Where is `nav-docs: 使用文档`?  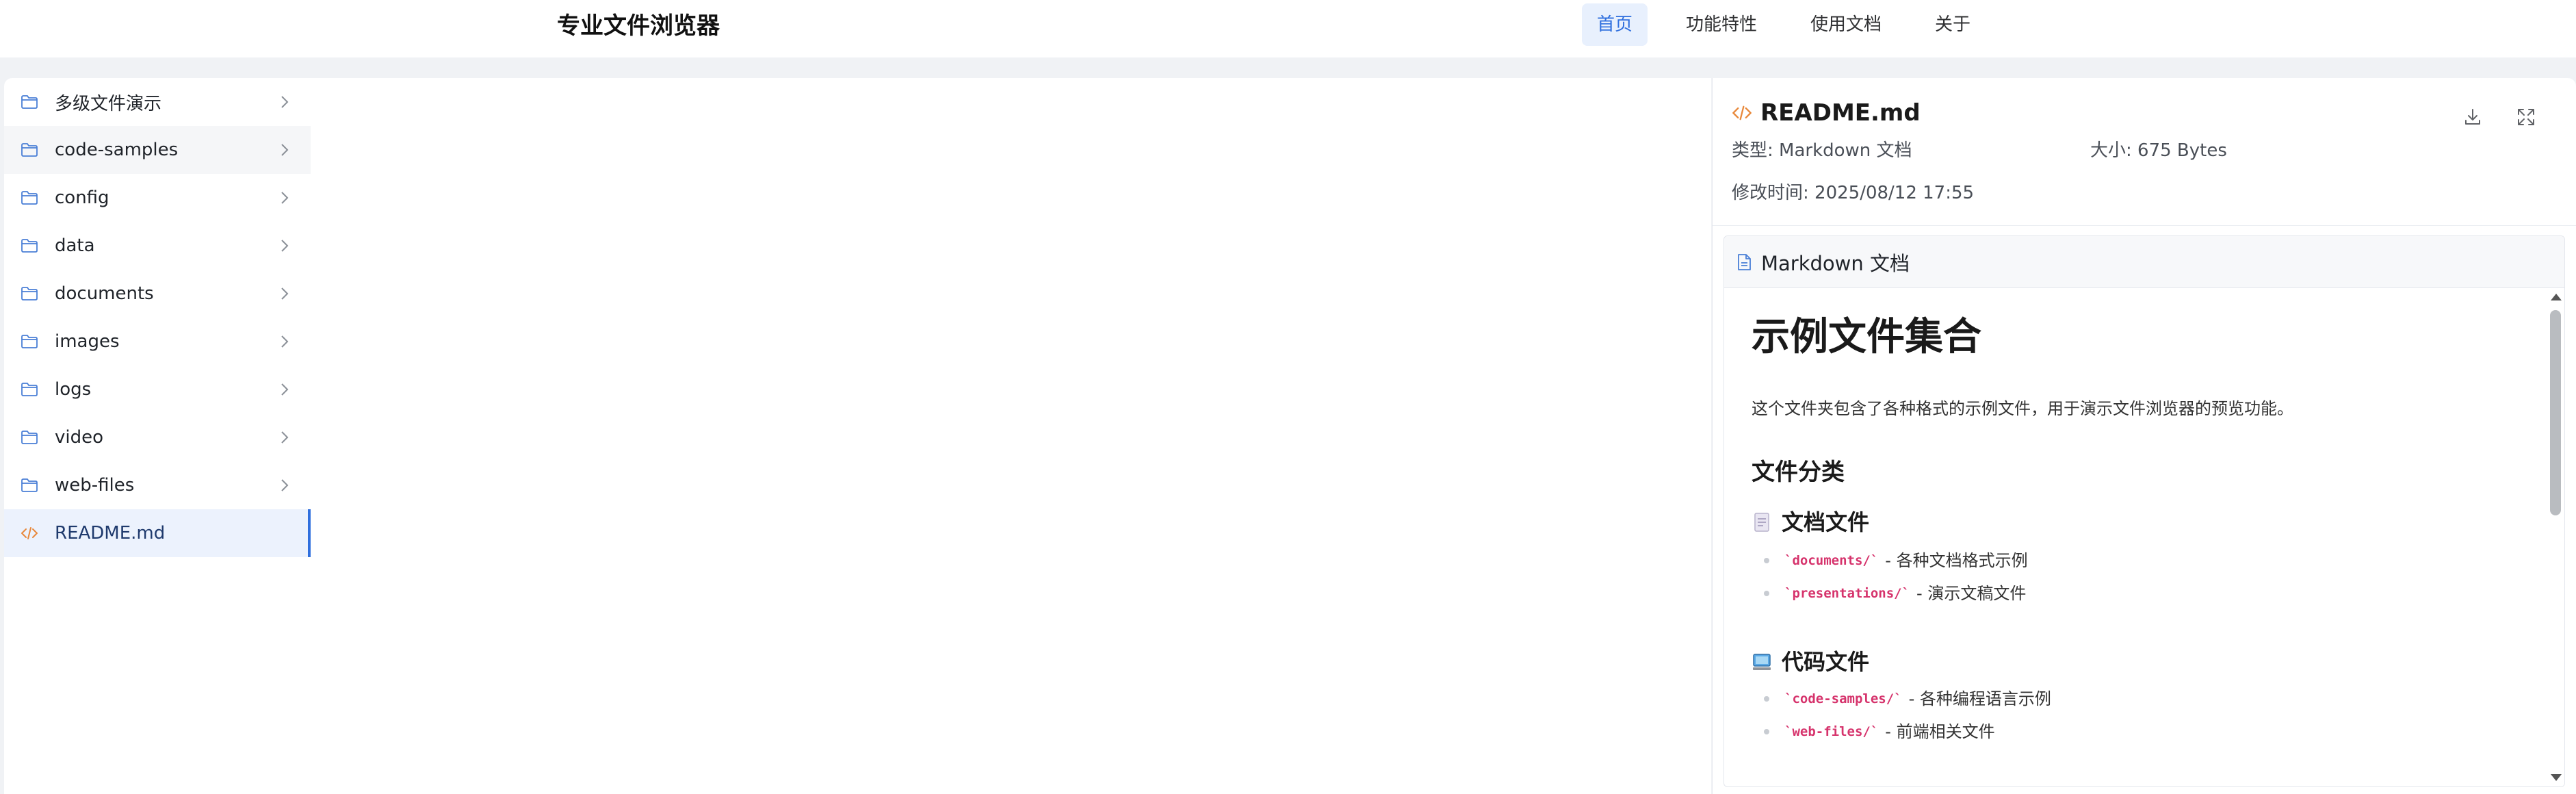 nav-docs: 使用文档 is located at coordinates (1846, 24).